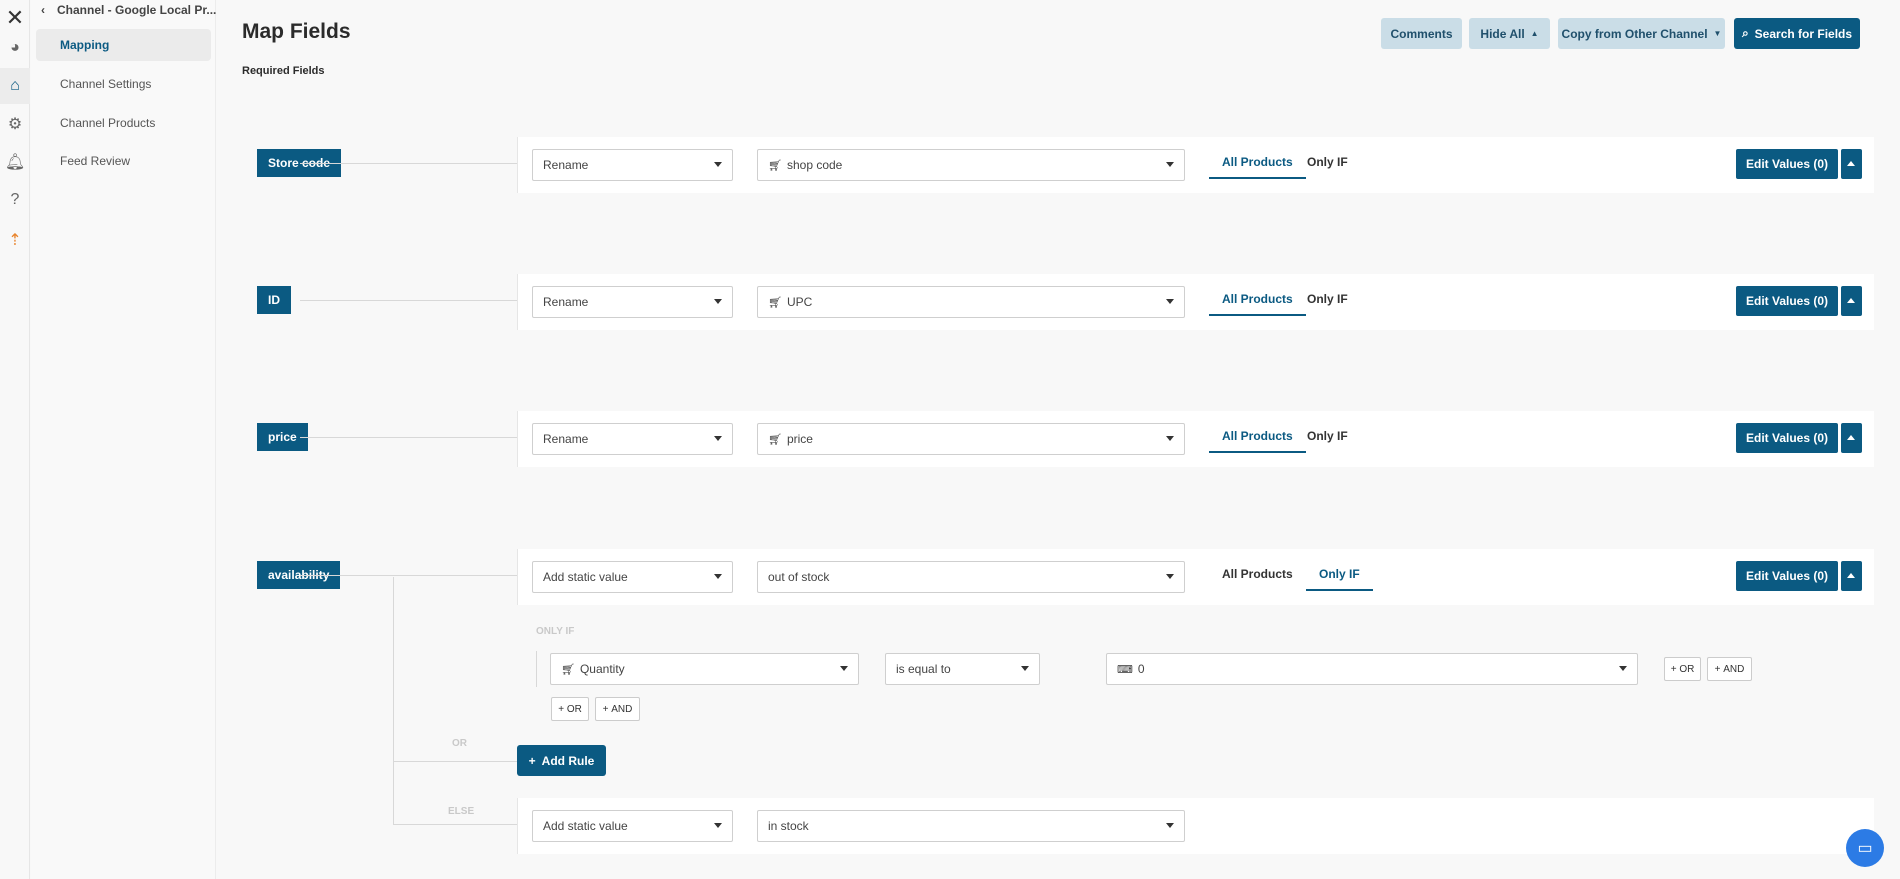 The image size is (1900, 879). Describe the element at coordinates (555, 631) in the screenshot. I see `only-if-heading: ONLY IF` at that location.